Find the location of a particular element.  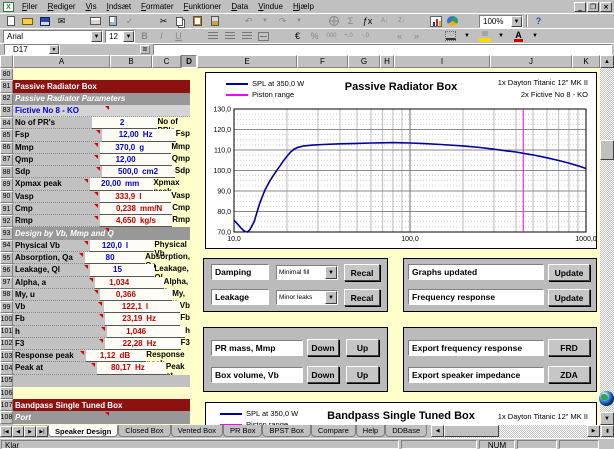

sheet-tab: Speaker Design is located at coordinates (83, 431).